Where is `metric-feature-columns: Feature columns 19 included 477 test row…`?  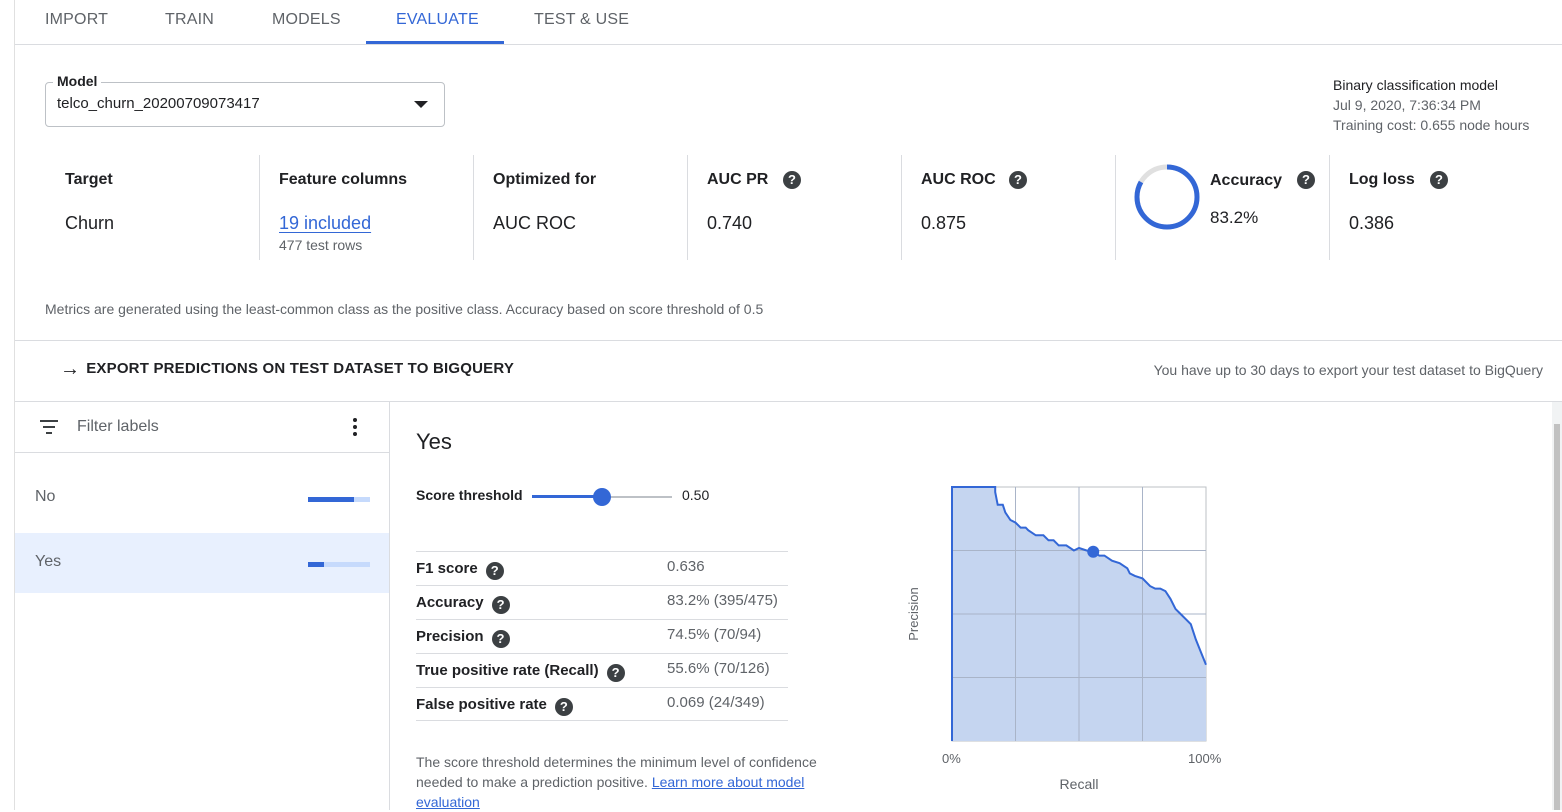 metric-feature-columns: Feature columns 19 included 477 test row… is located at coordinates (374, 207).